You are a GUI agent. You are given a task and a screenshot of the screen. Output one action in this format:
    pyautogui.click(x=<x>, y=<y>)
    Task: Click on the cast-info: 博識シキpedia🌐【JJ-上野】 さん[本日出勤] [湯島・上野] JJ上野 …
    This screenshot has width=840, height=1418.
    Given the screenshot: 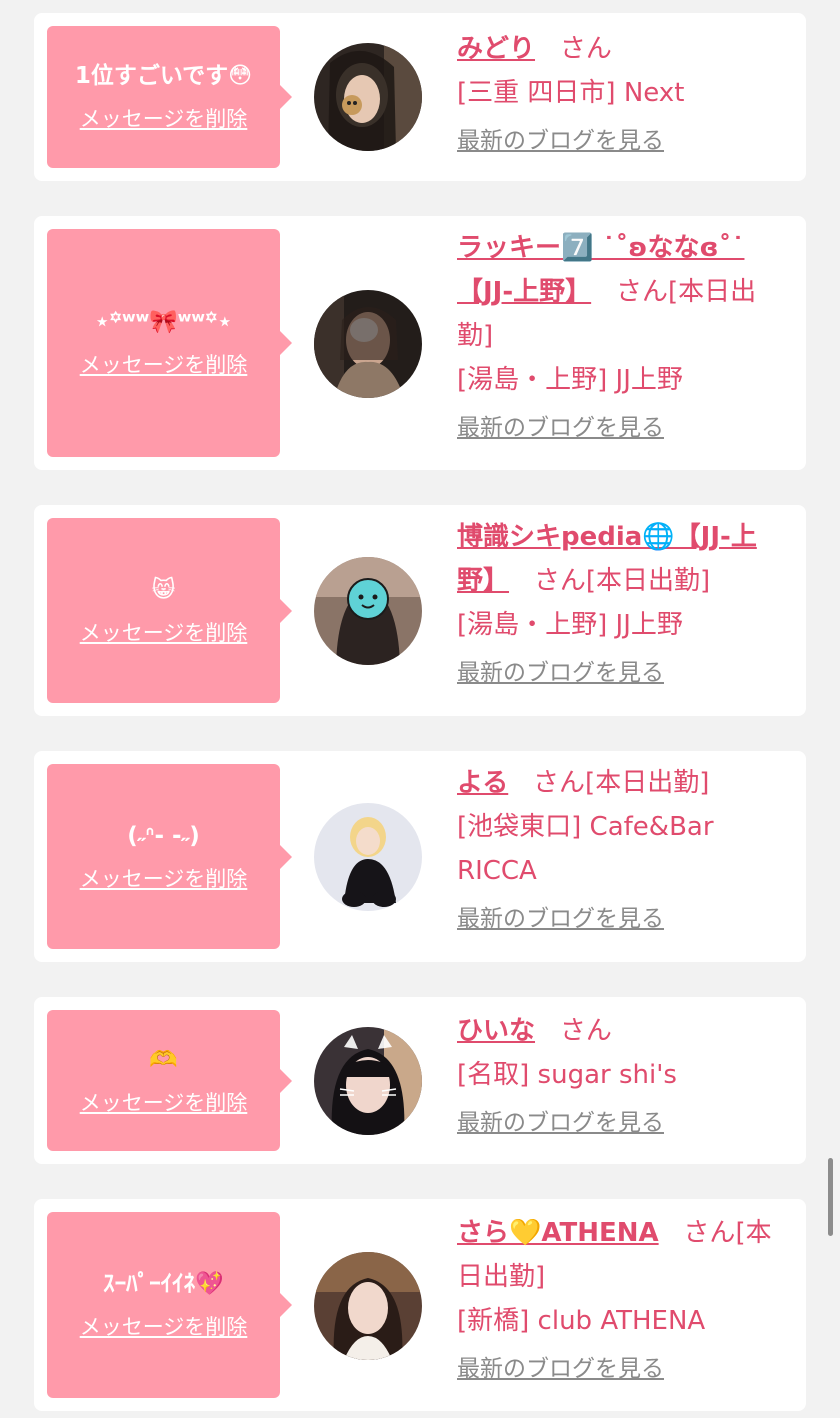 What is the action you would take?
    pyautogui.click(x=622, y=602)
    